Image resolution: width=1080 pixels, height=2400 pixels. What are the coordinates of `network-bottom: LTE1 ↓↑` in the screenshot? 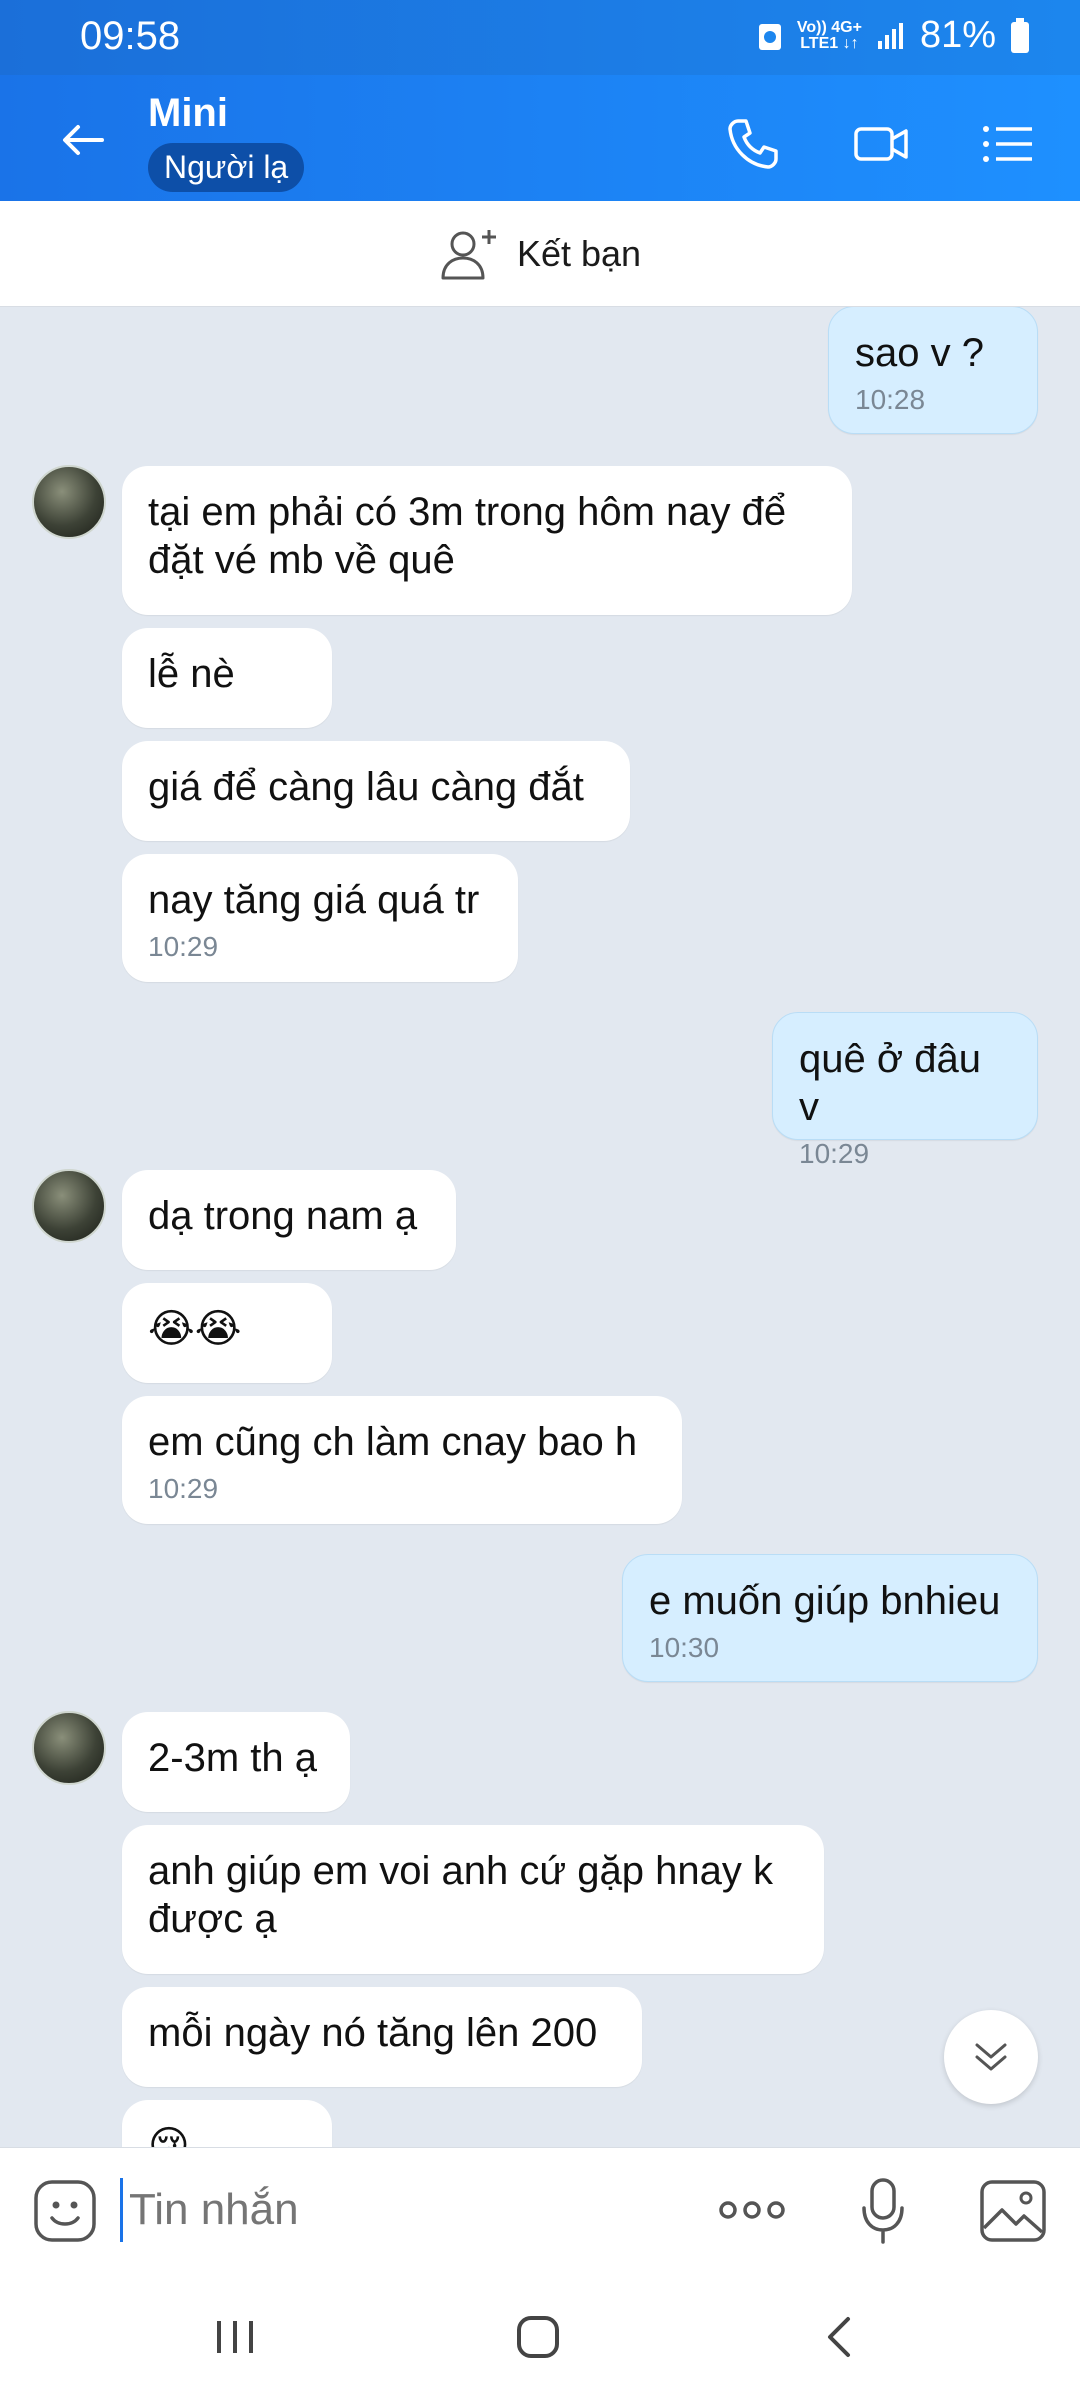 It's located at (829, 43).